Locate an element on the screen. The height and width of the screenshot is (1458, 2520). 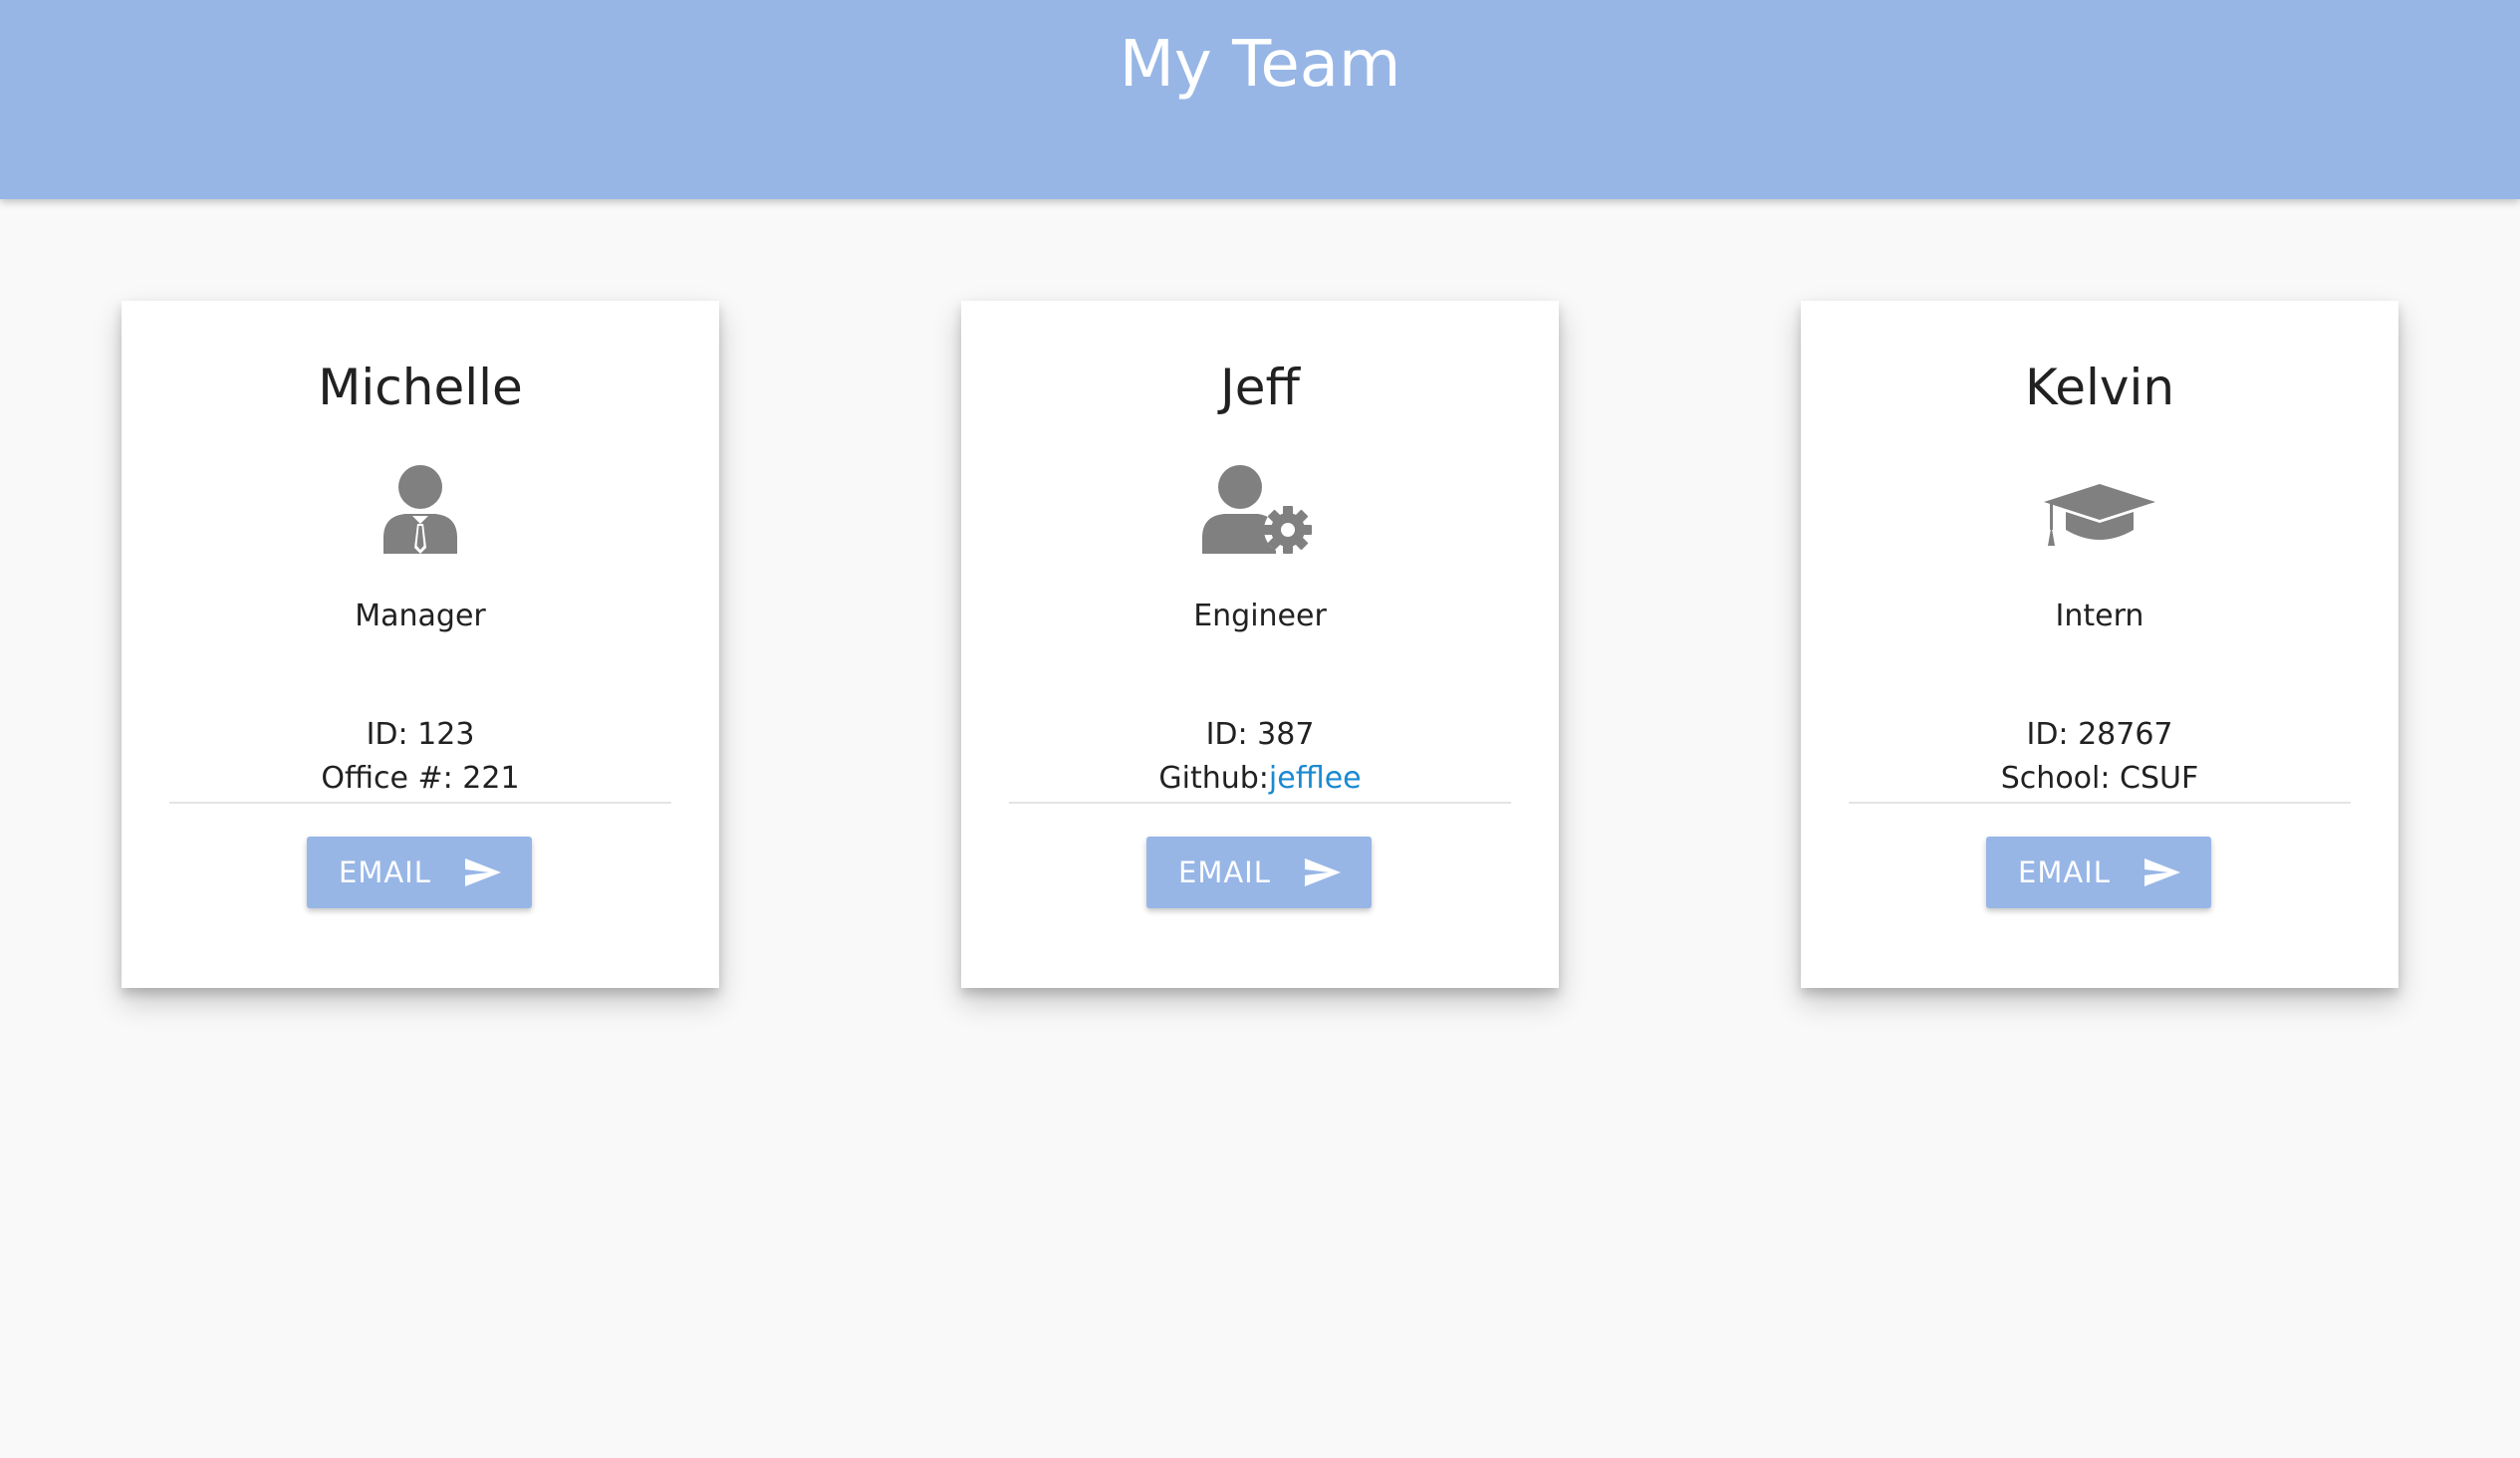
member-school: School: CSUF is located at coordinates (2100, 779).